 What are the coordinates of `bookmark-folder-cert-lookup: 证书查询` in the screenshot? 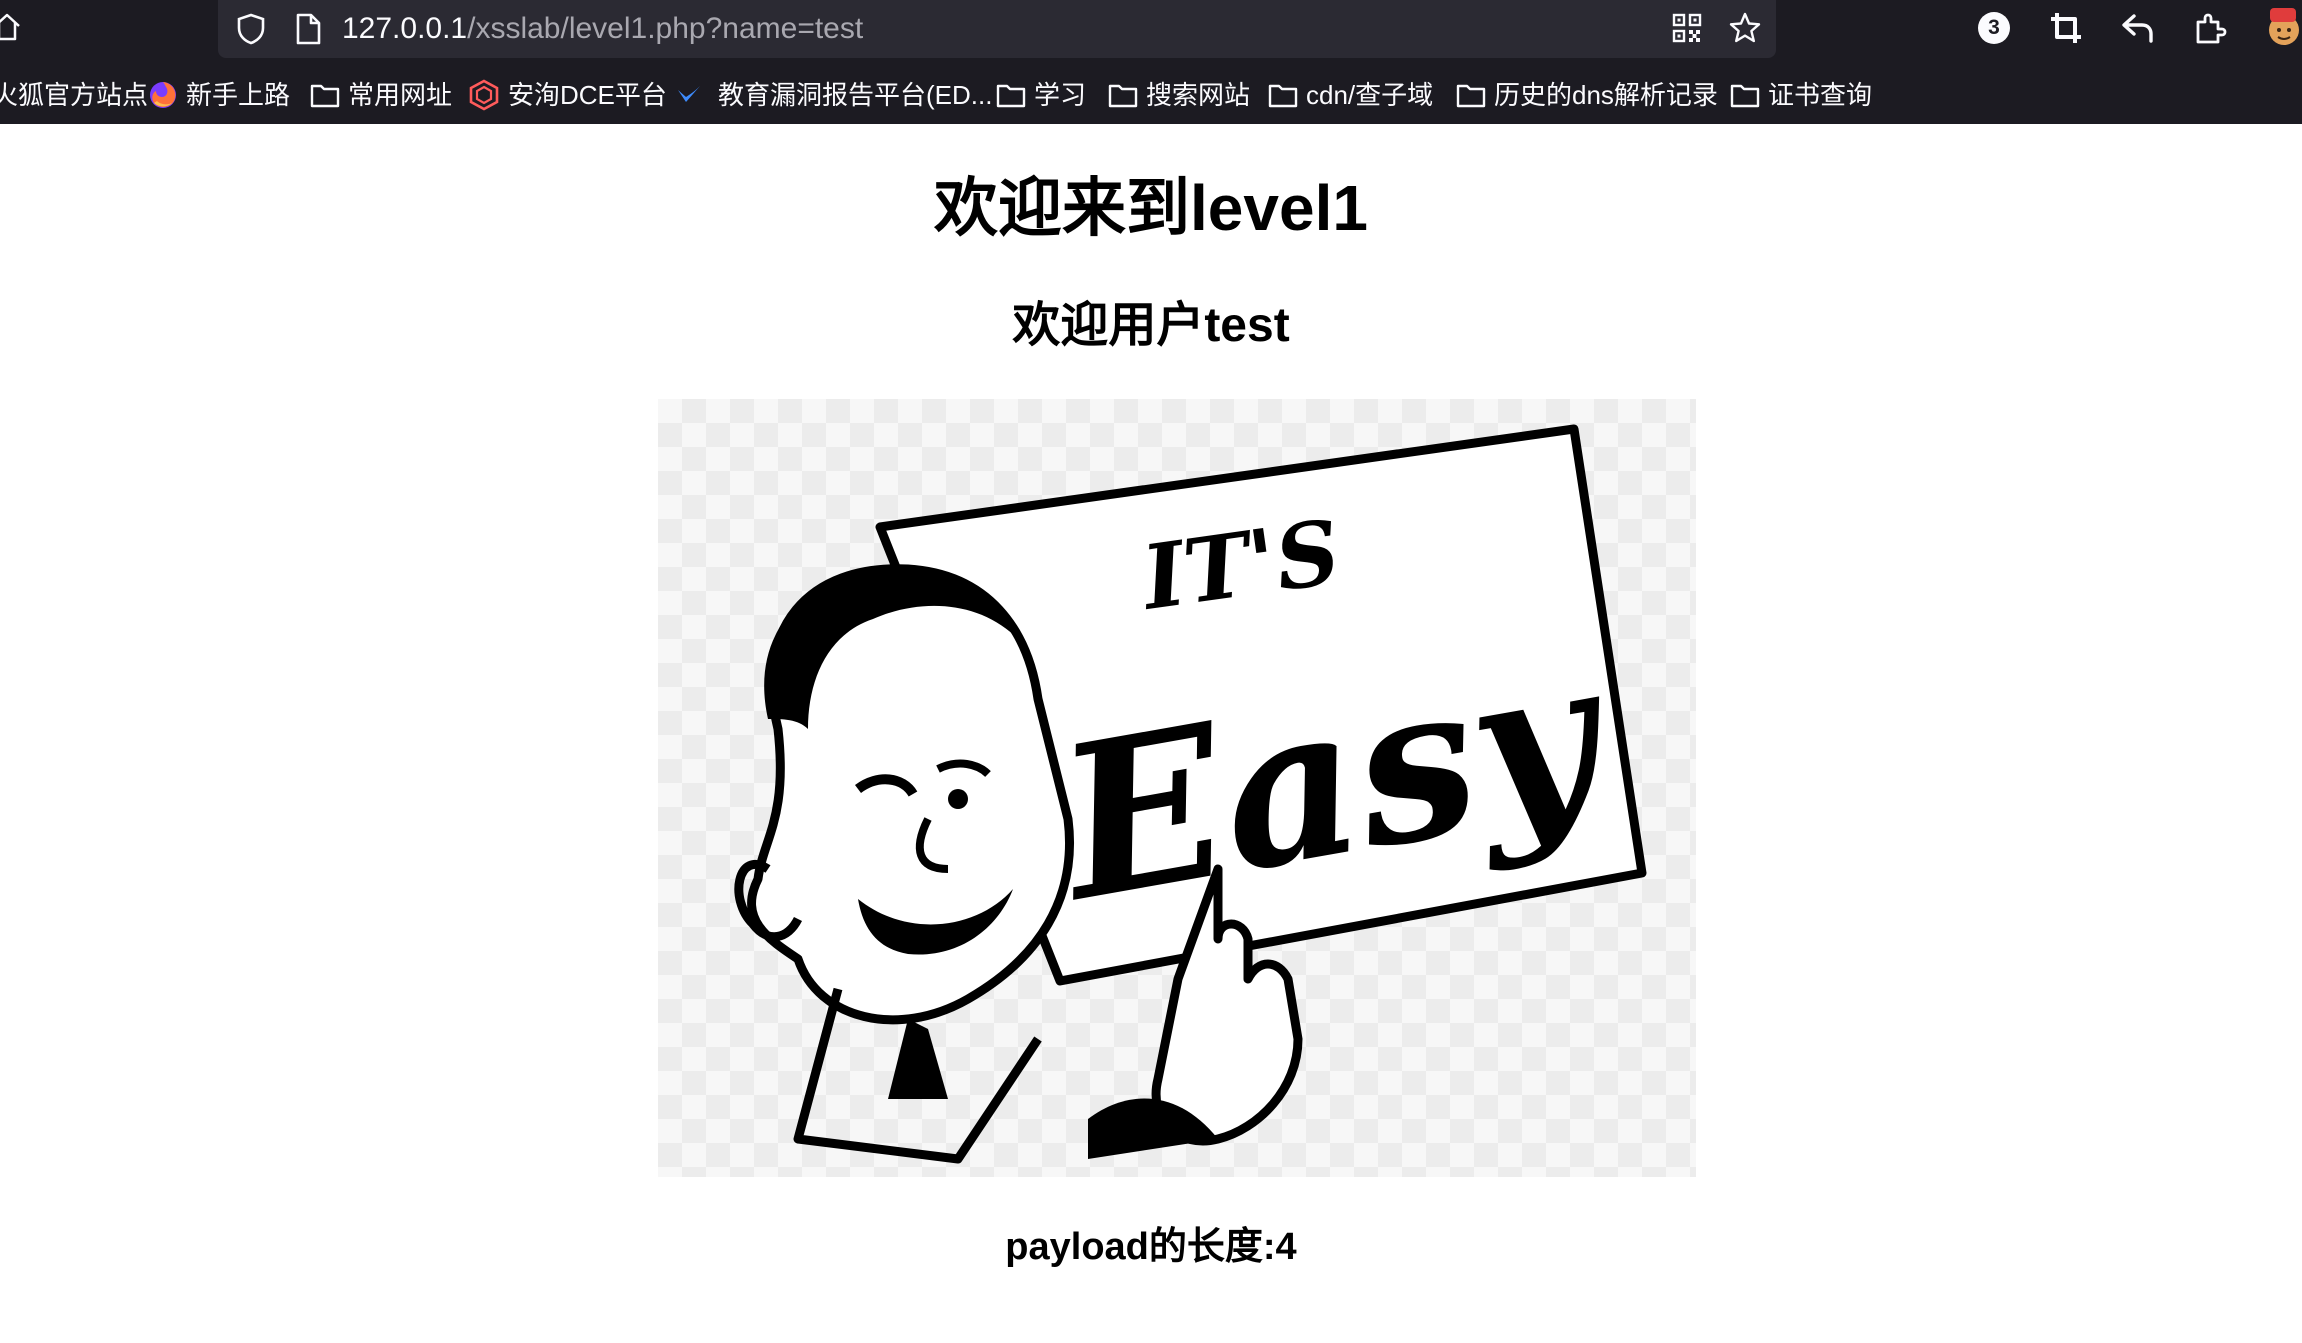 It's located at (1801, 95).